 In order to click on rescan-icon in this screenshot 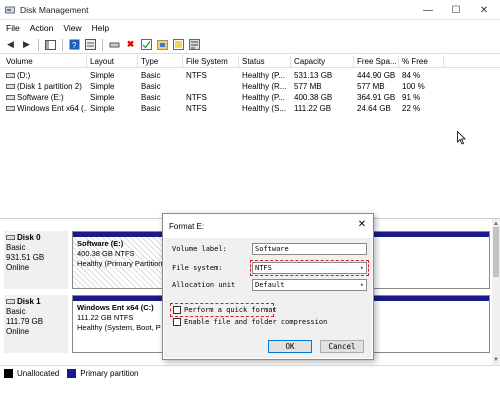, I will do `click(178, 44)`.